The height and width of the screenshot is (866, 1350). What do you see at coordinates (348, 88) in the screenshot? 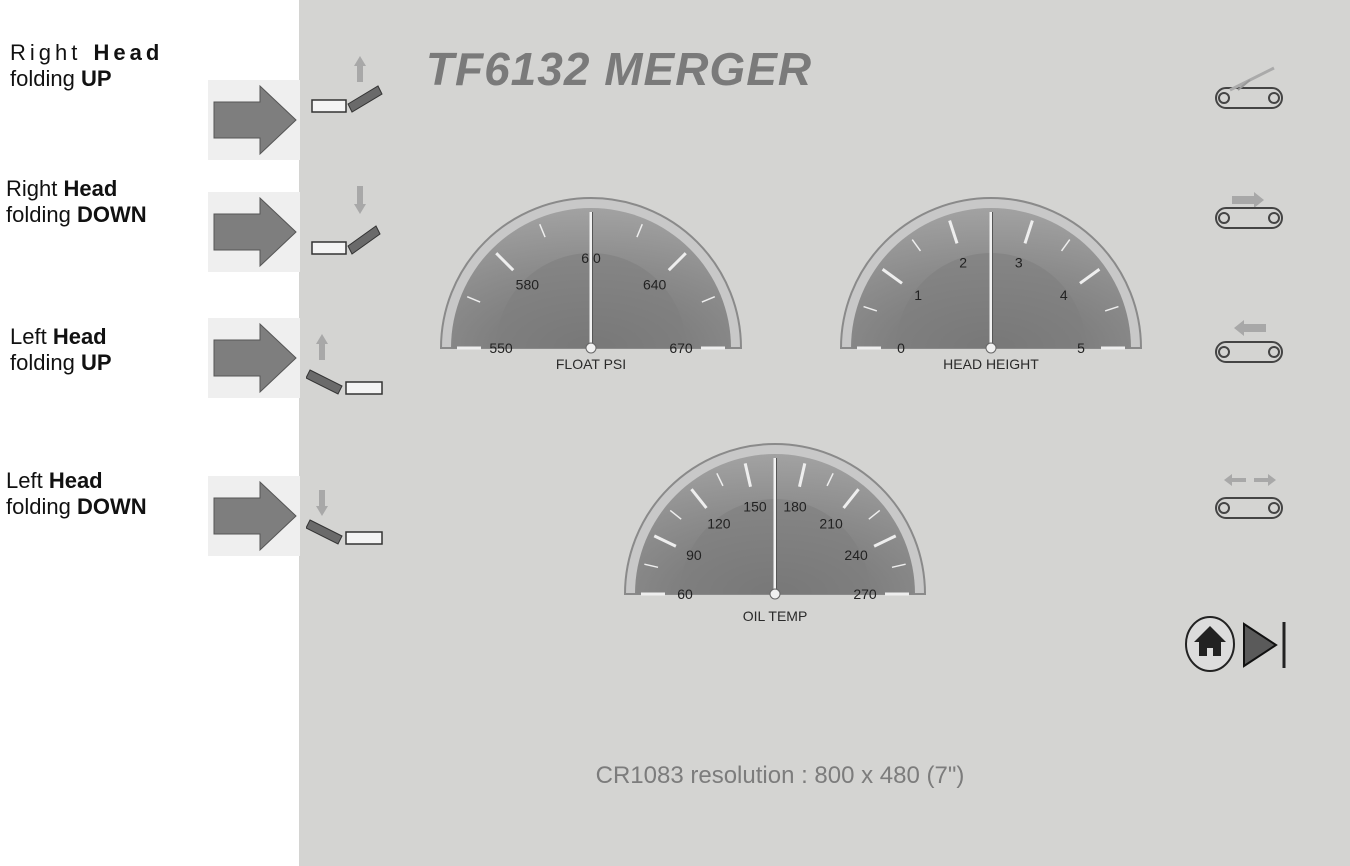
I see `right-head-up-icon` at bounding box center [348, 88].